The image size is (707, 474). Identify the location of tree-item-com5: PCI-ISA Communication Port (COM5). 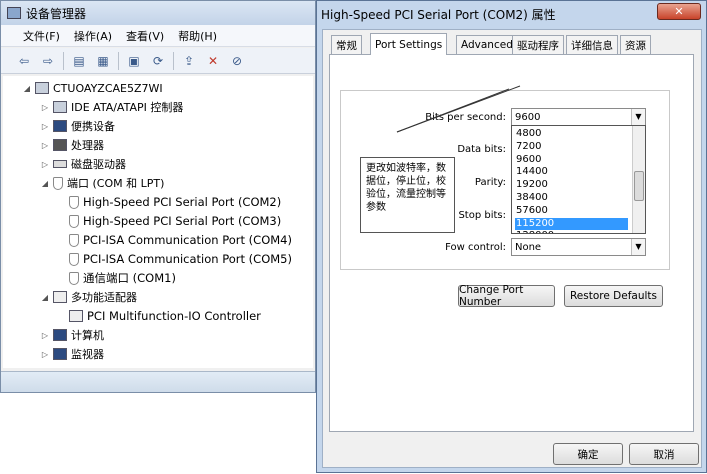
(180, 259).